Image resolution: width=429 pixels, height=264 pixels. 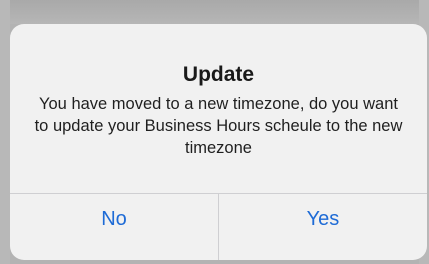 I want to click on yes-button-label: Yes, so click(x=323, y=218).